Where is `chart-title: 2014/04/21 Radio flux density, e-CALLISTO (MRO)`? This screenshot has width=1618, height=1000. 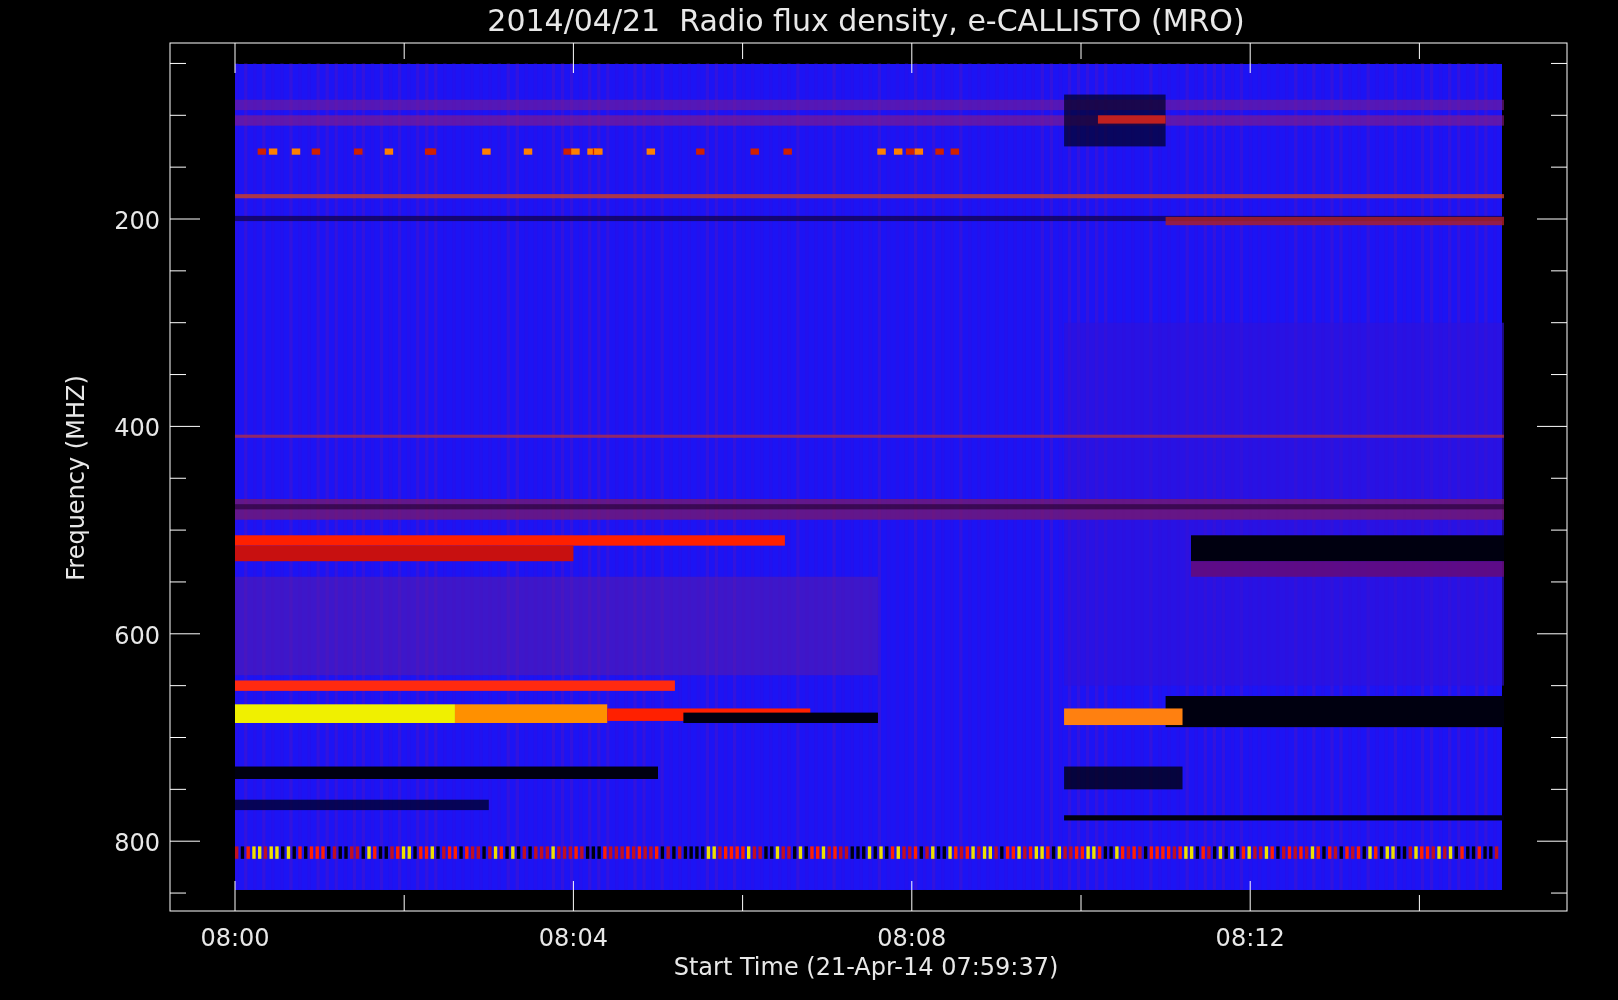 chart-title: 2014/04/21 Radio flux density, e-CALLISTO (MRO) is located at coordinates (866, 20).